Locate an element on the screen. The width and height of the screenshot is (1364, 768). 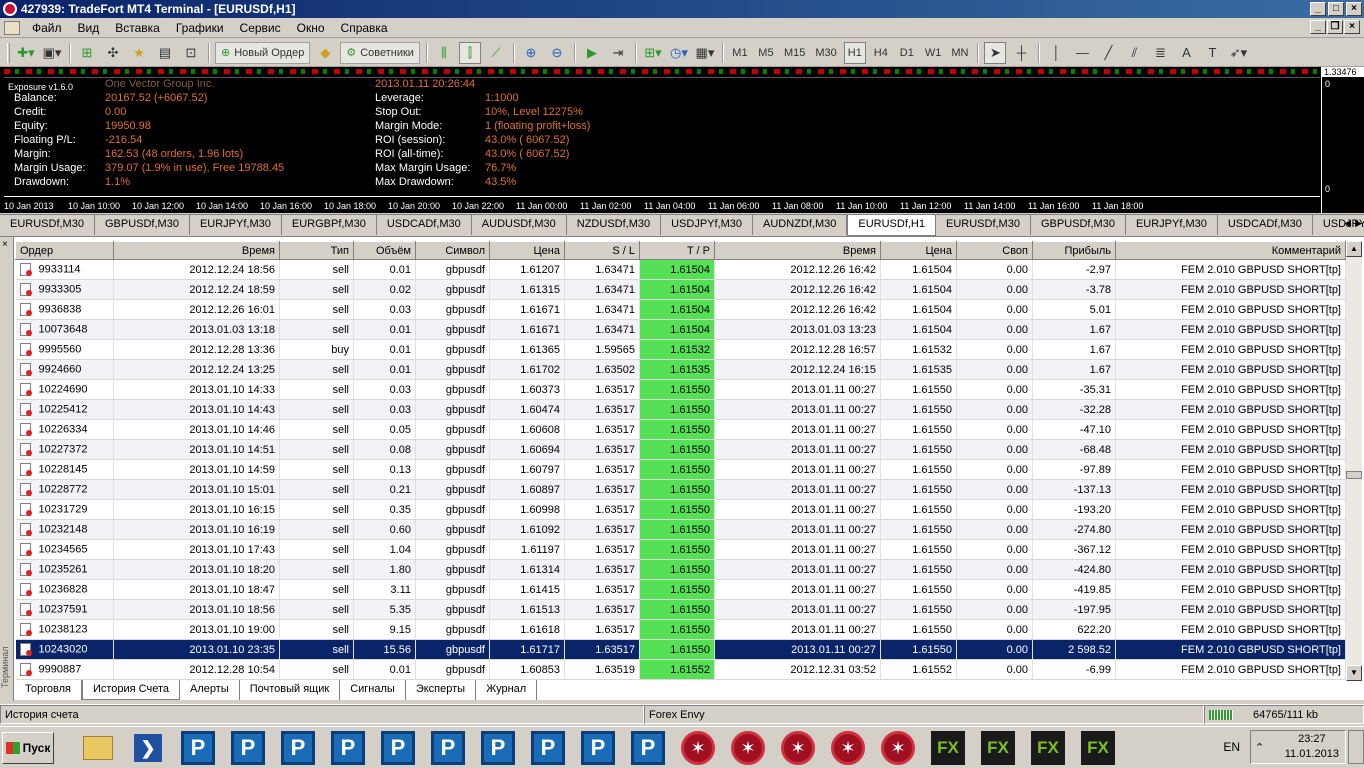
column-header-swap: Своп is located at coordinates (994, 250).